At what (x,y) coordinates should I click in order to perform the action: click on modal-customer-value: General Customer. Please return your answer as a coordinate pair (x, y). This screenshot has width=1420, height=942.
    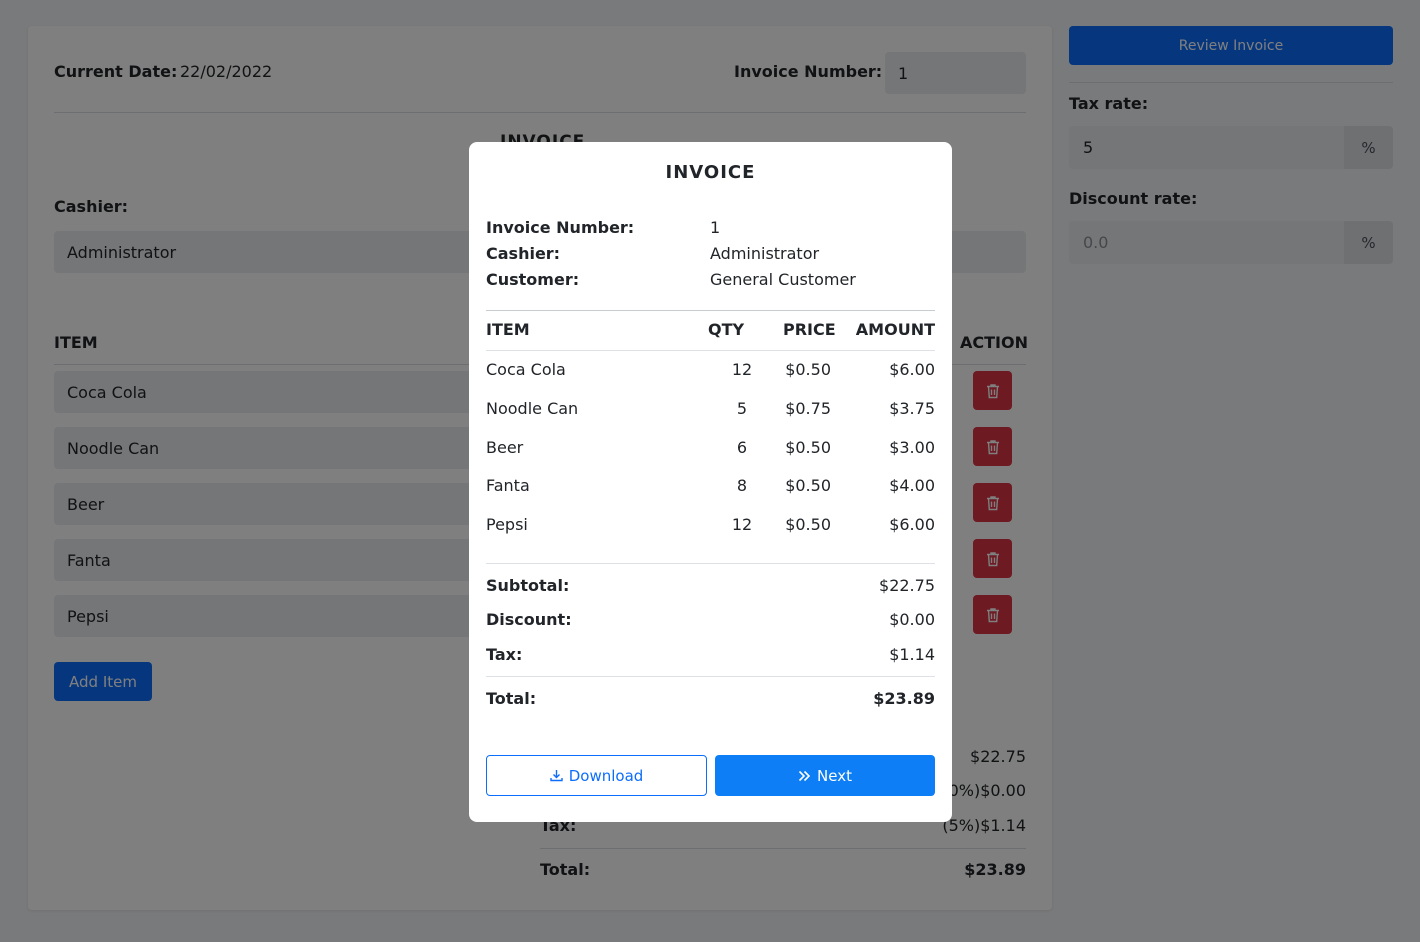
    Looking at the image, I should click on (783, 279).